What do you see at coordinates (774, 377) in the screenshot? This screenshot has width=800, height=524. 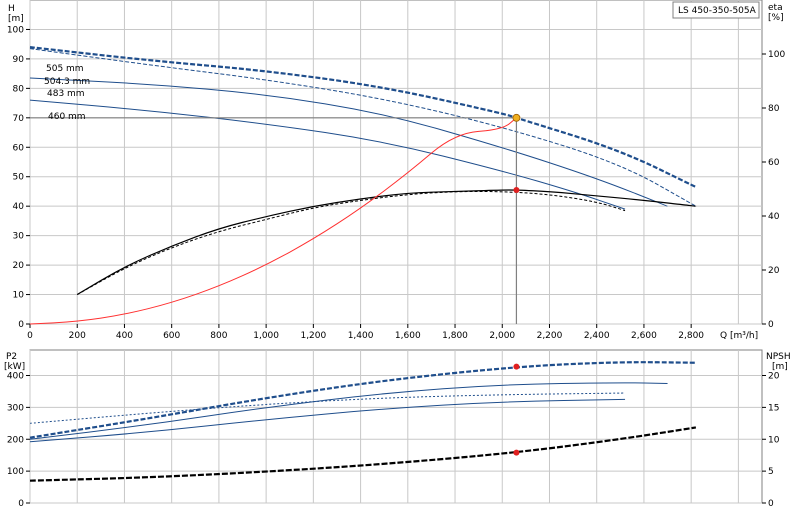 I see `lower-y2tick-label-4: 20` at bounding box center [774, 377].